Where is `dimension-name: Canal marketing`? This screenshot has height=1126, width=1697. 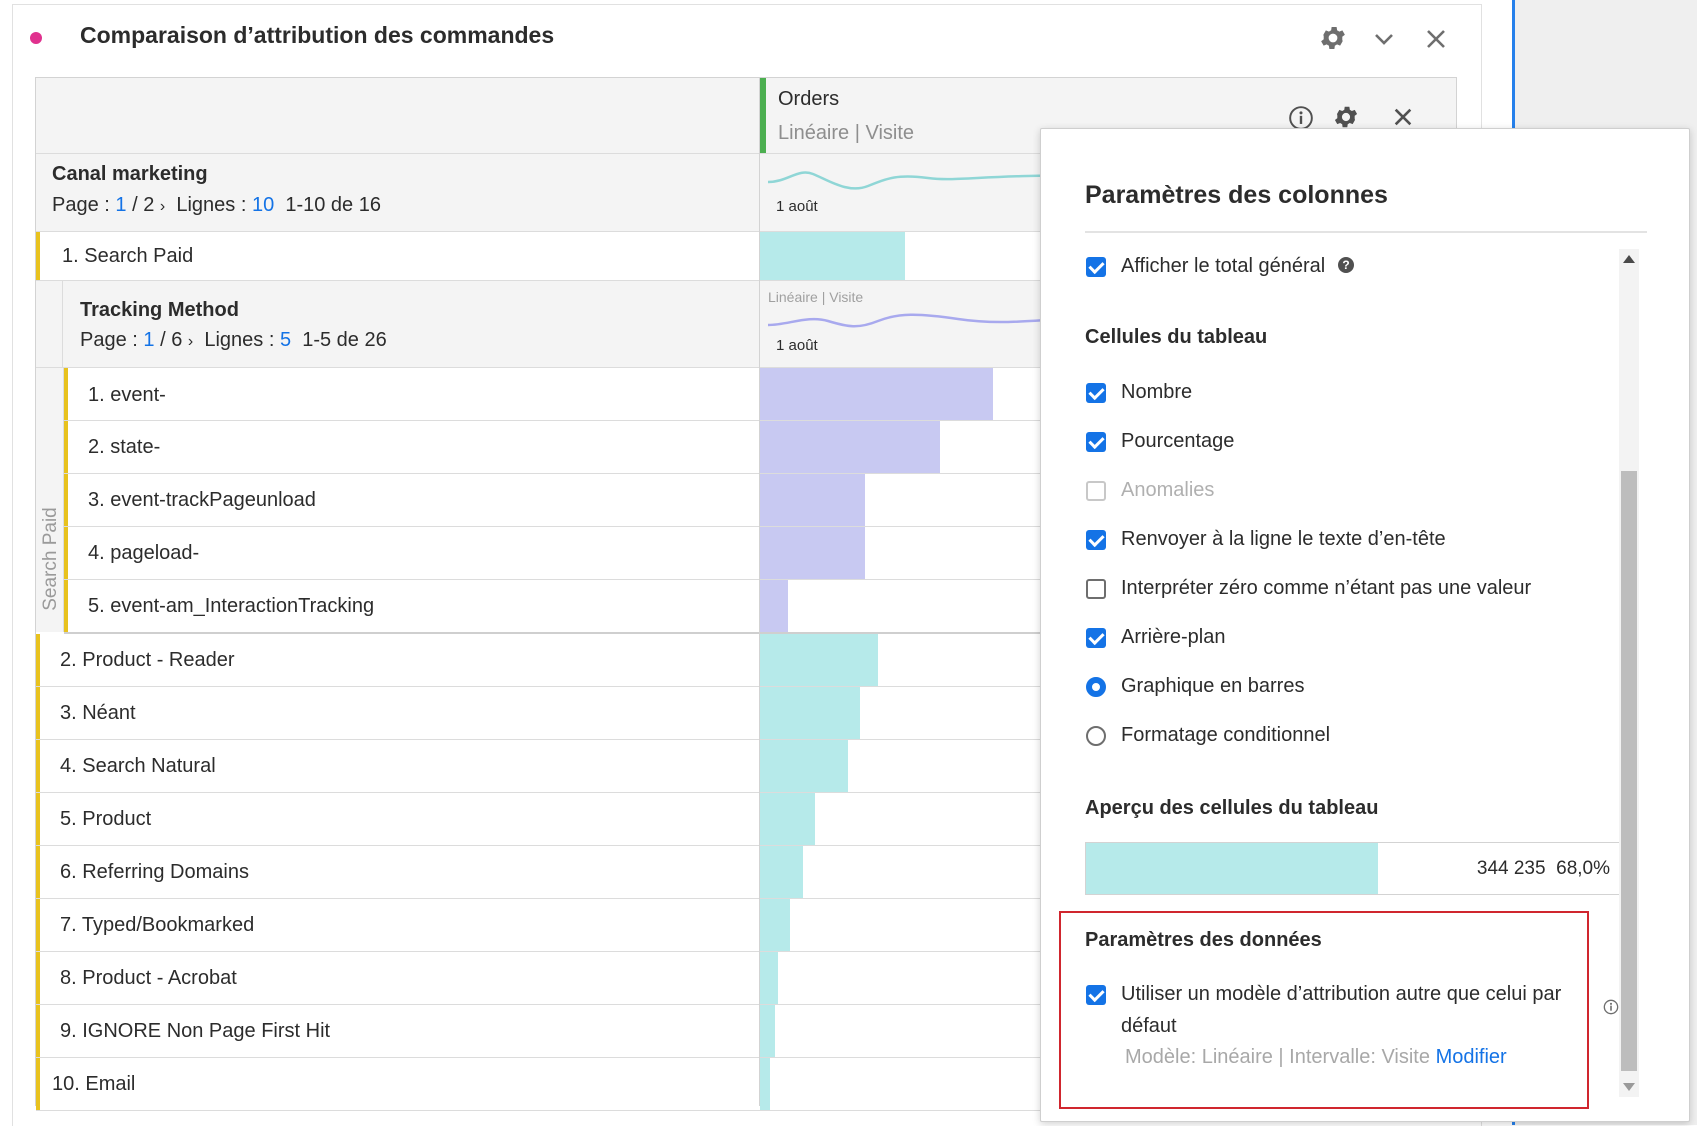
dimension-name: Canal marketing is located at coordinates (130, 174).